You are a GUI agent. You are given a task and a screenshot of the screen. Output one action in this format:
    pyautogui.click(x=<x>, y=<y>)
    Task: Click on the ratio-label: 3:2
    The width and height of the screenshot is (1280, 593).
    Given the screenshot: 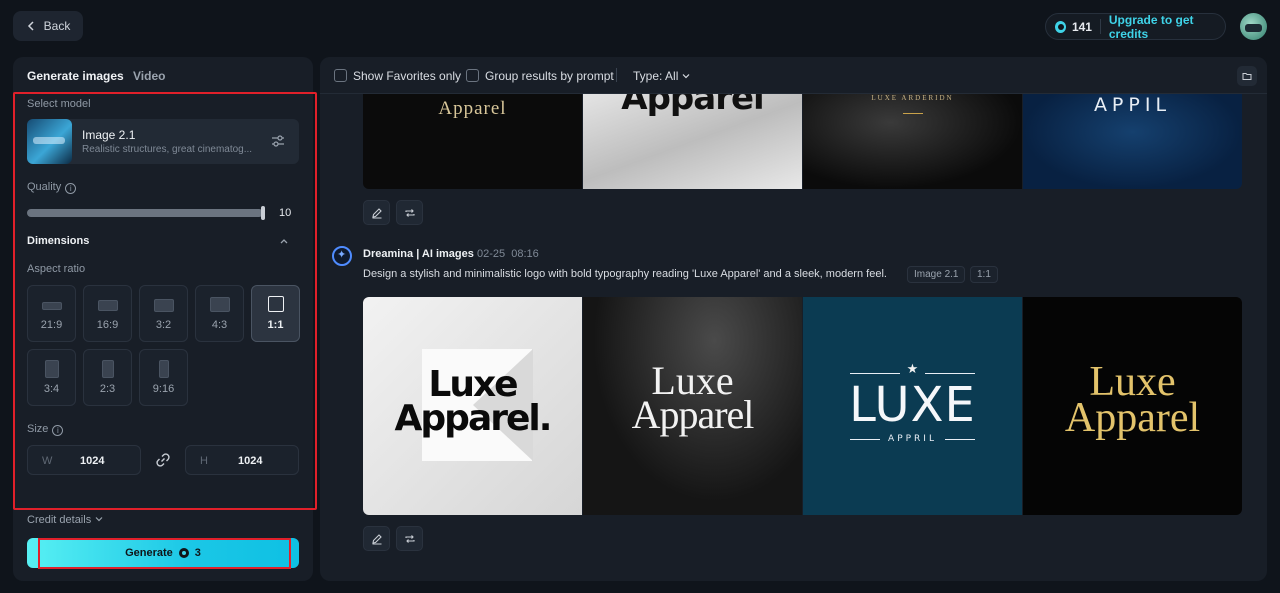 What is the action you would take?
    pyautogui.click(x=163, y=325)
    